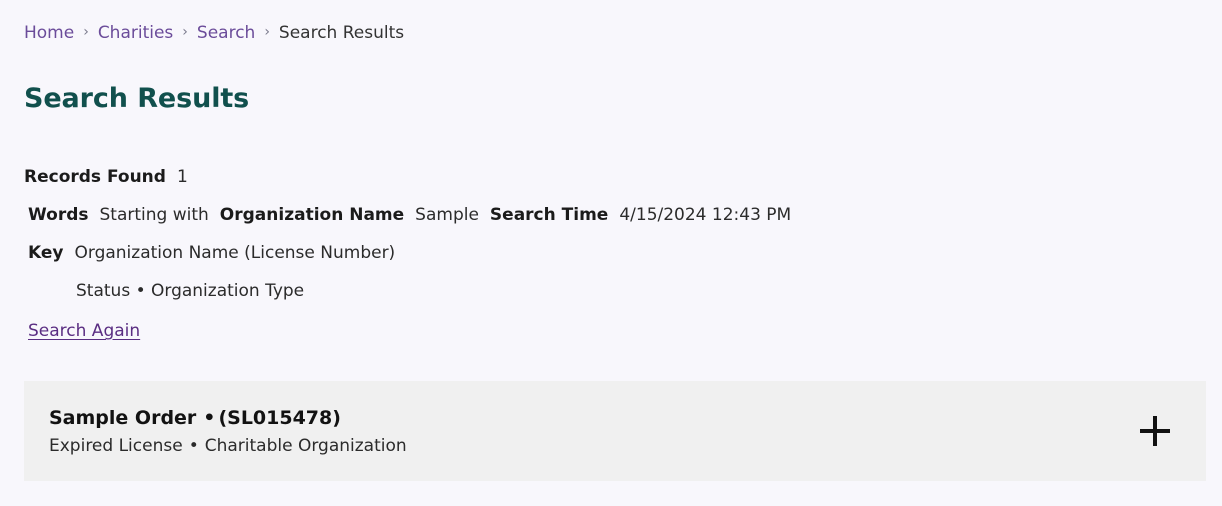  What do you see at coordinates (49, 33) in the screenshot?
I see `breadcrumb-item-home: Home` at bounding box center [49, 33].